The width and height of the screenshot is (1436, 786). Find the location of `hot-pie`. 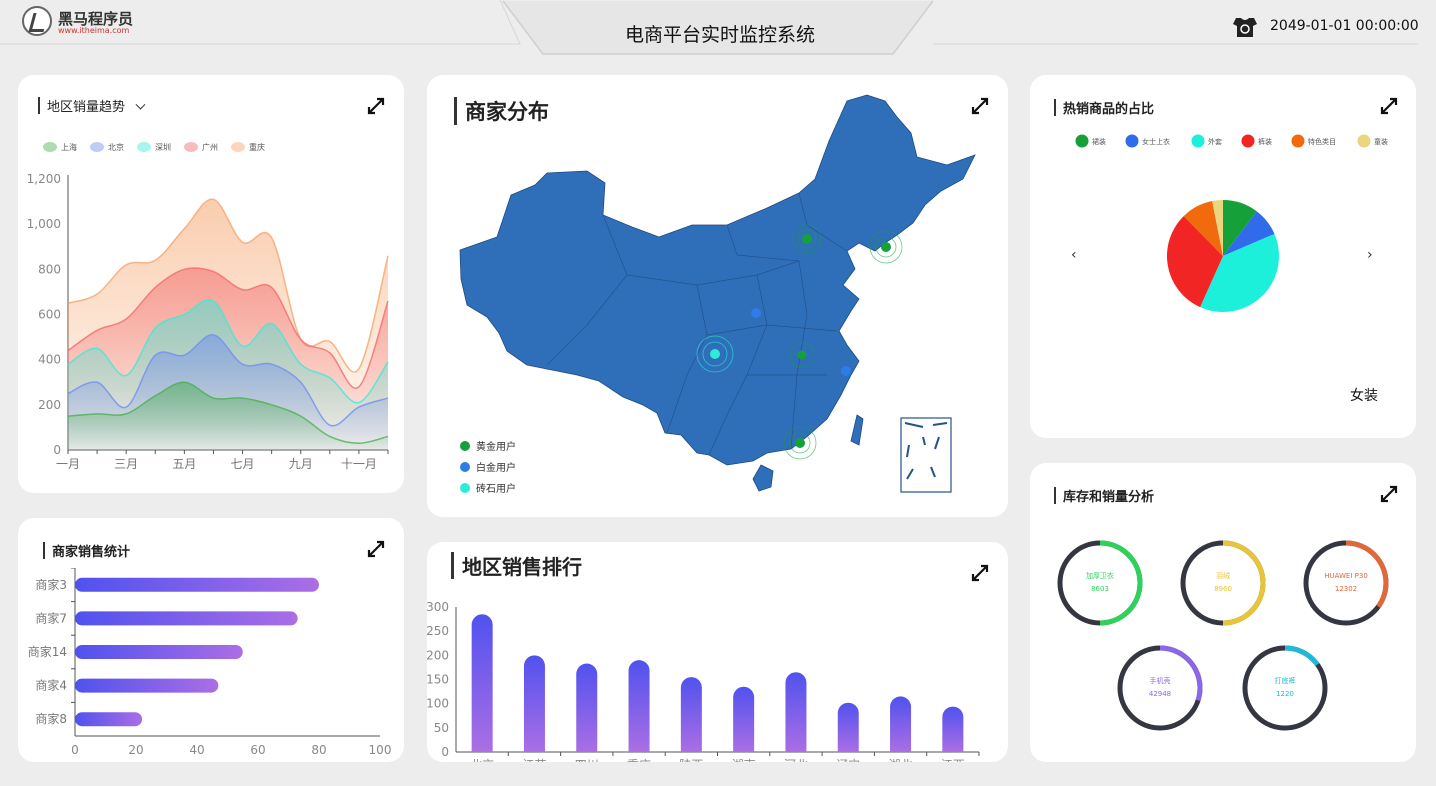

hot-pie is located at coordinates (1223, 256).